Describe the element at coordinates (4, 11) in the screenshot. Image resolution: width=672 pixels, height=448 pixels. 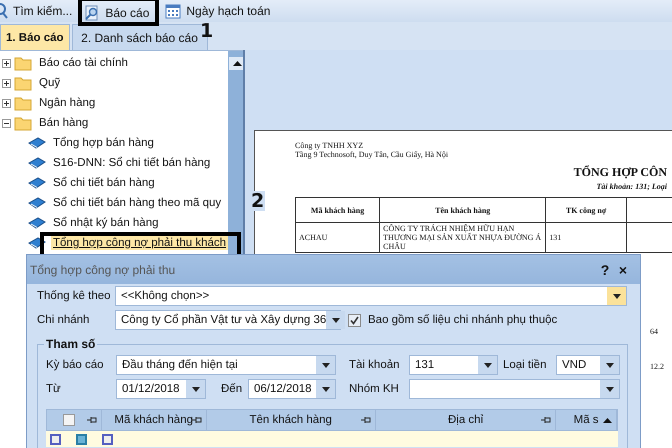
I see `search-icon` at that location.